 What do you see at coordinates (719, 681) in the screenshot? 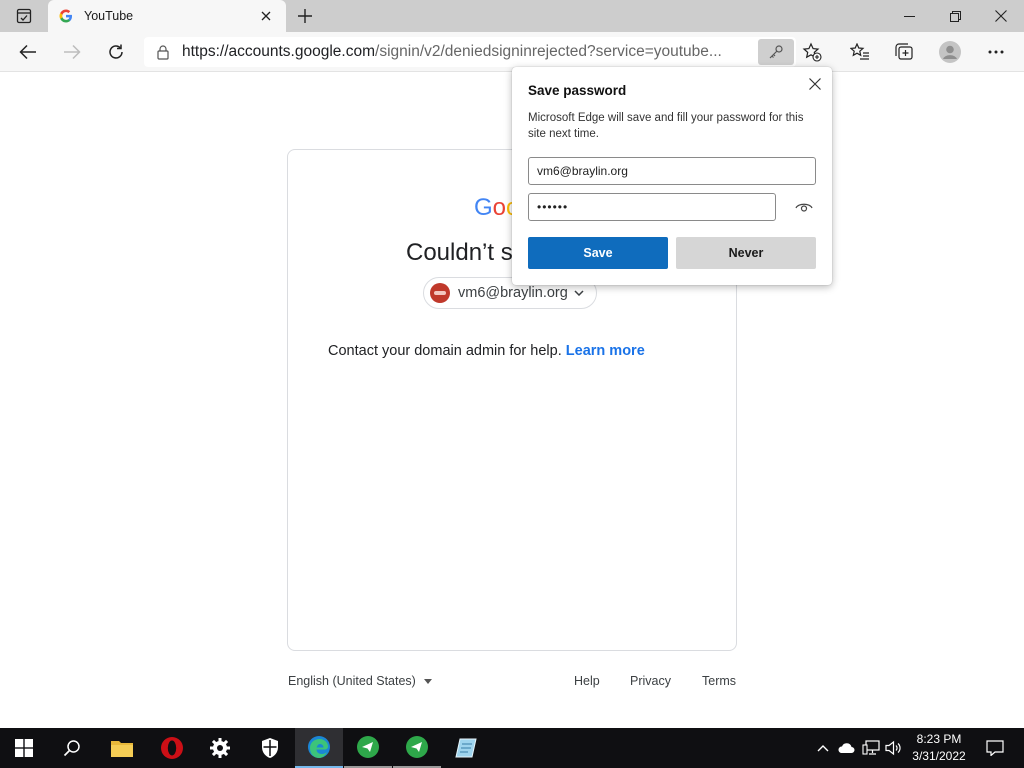
I see `footer-terms-link: Terms` at bounding box center [719, 681].